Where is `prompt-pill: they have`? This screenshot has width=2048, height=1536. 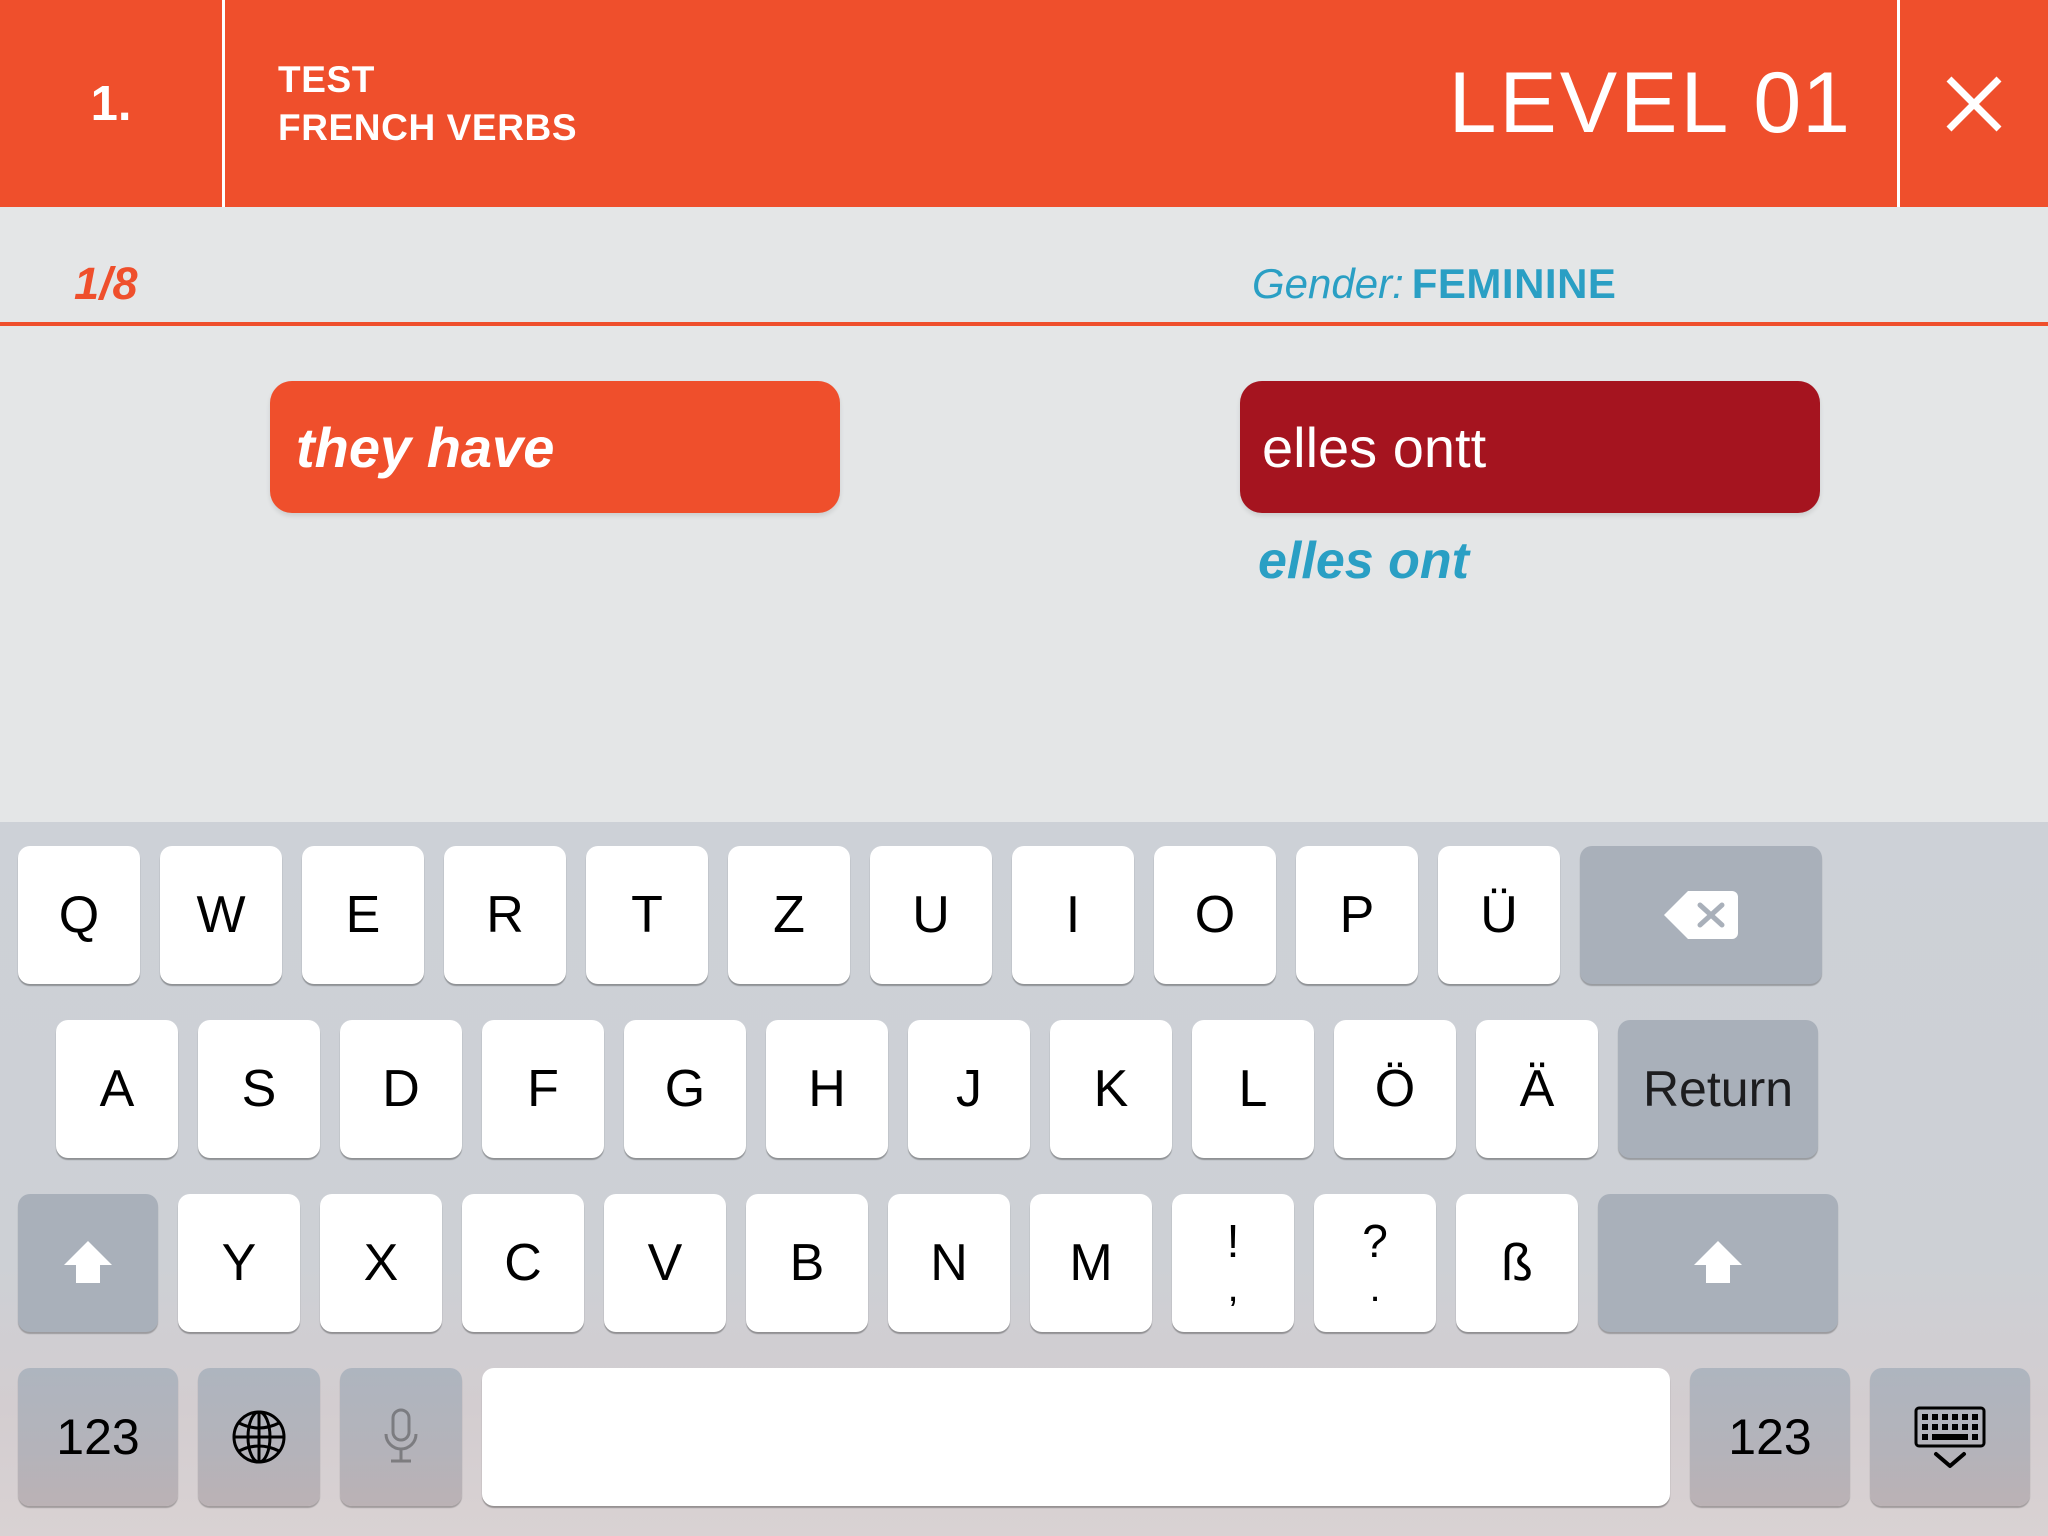
prompt-pill: they have is located at coordinates (555, 447).